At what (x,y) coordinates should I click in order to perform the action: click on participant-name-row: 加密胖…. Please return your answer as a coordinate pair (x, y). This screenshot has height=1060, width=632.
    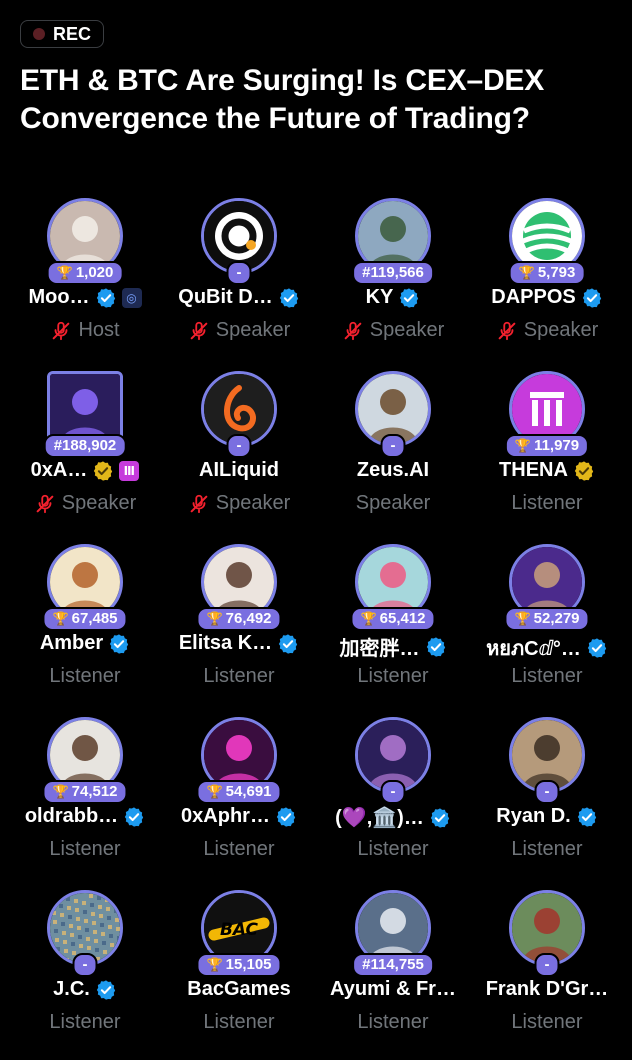
    Looking at the image, I should click on (393, 646).